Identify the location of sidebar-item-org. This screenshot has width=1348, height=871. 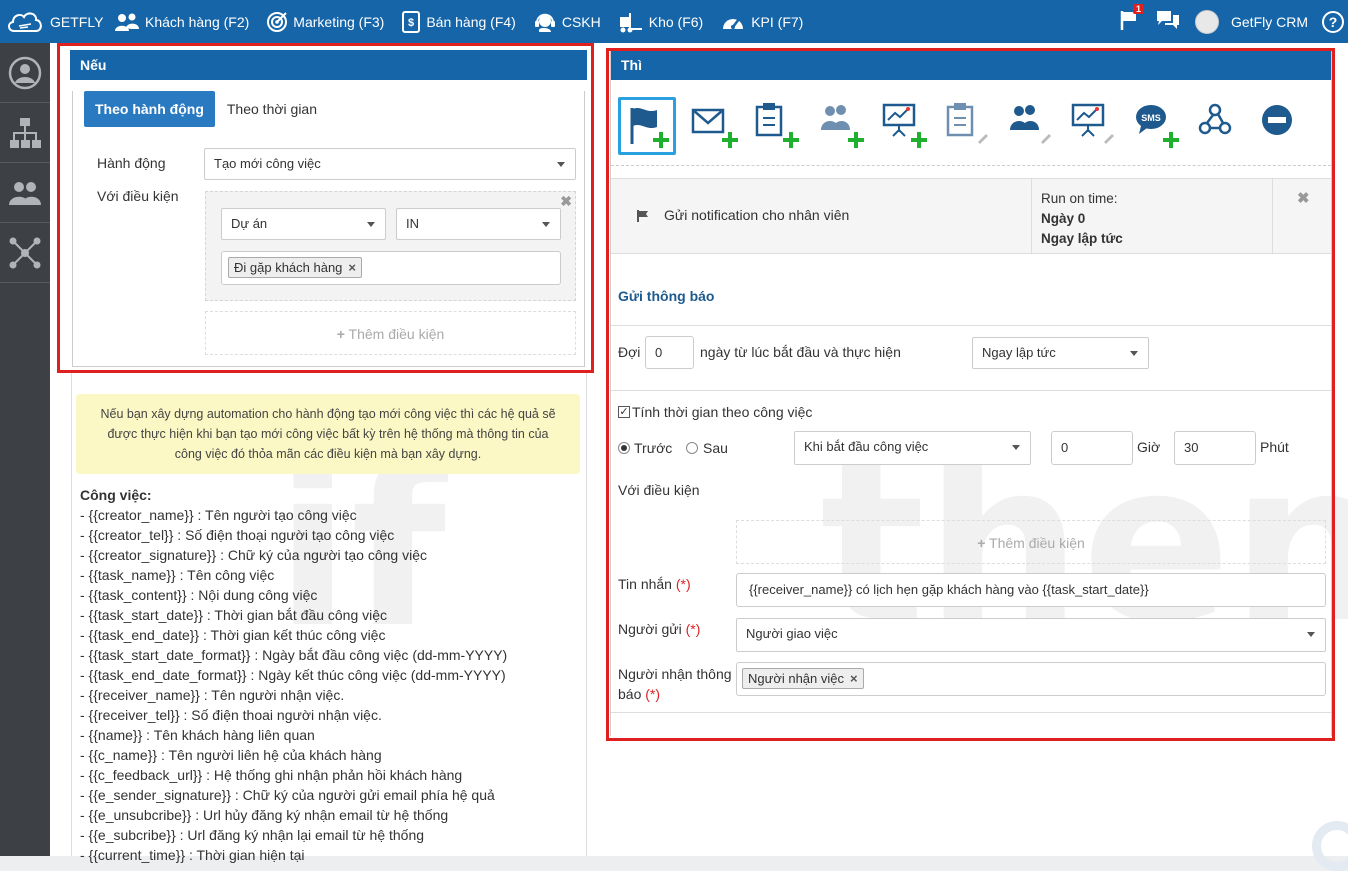
(25, 133).